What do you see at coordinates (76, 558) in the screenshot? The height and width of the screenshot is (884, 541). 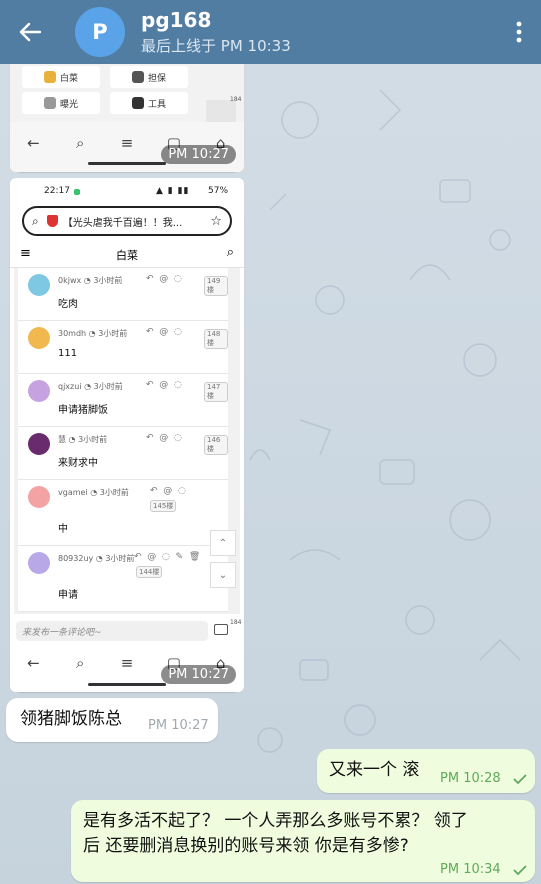 I see `comment-user: 80932uy` at bounding box center [76, 558].